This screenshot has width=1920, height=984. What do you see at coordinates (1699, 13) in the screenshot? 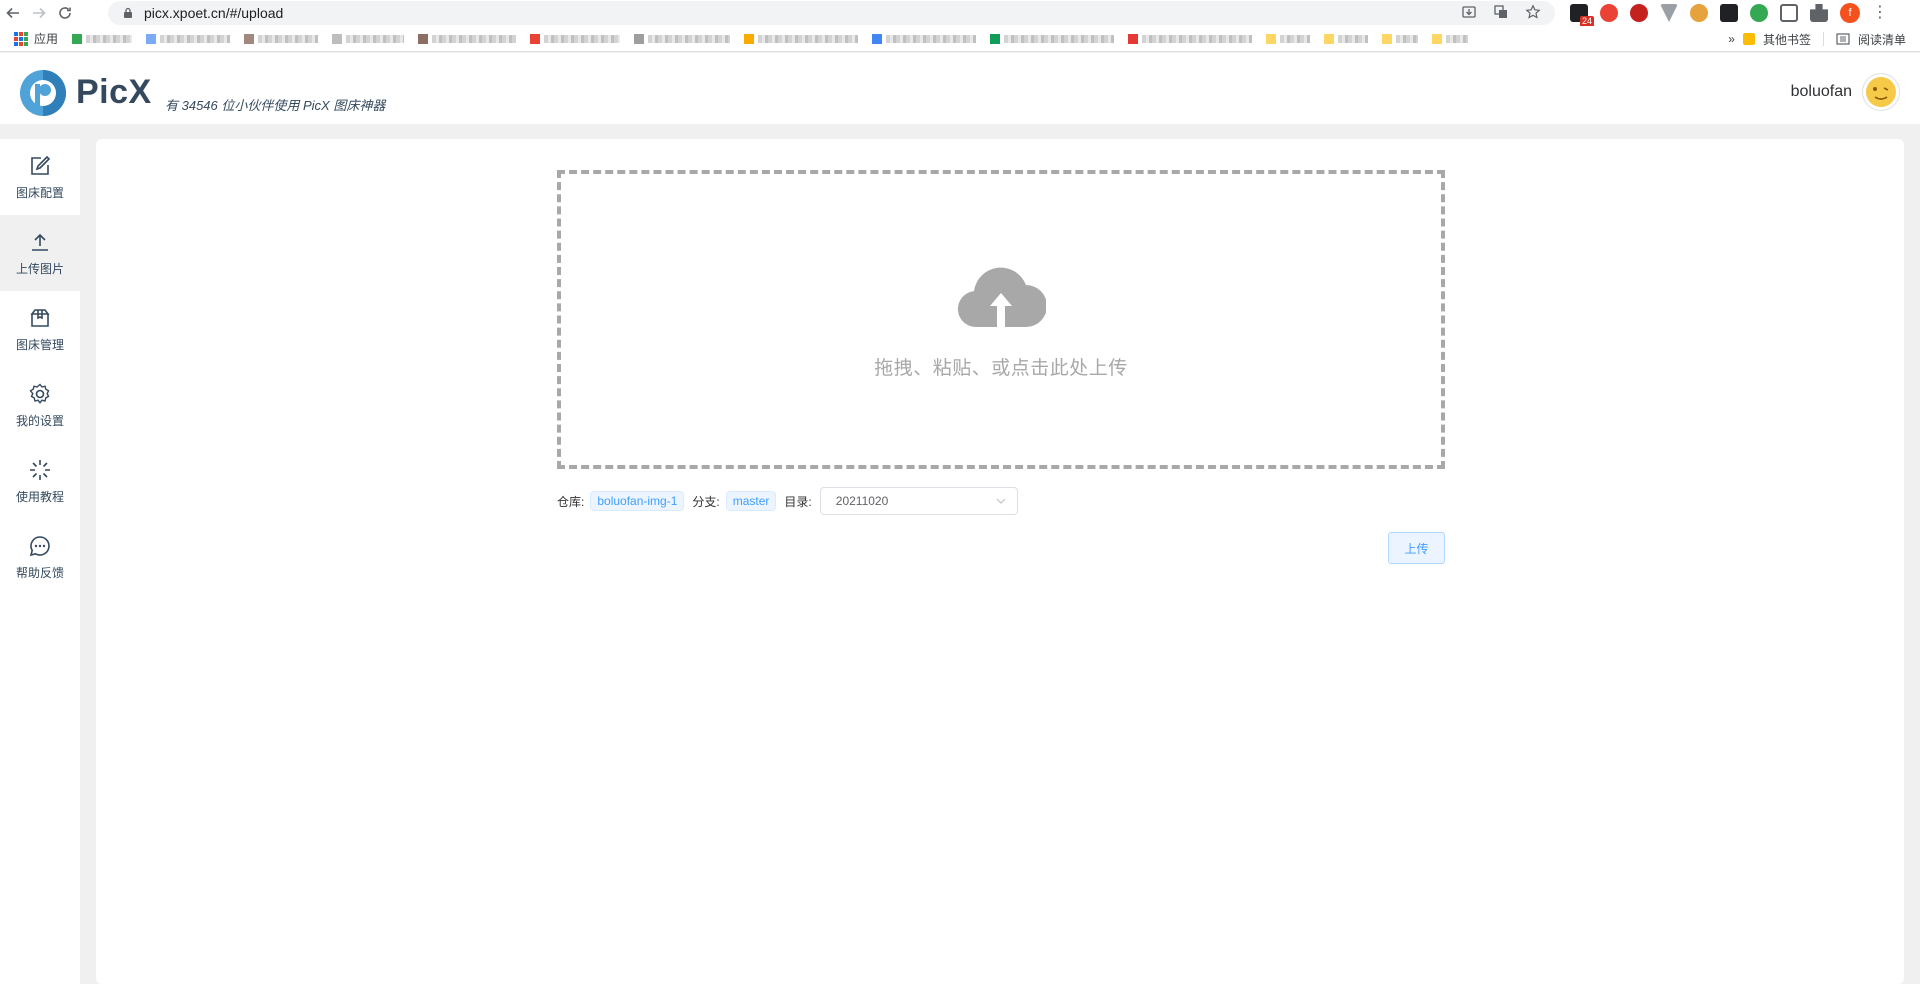
I see `extension-icon-weibo` at bounding box center [1699, 13].